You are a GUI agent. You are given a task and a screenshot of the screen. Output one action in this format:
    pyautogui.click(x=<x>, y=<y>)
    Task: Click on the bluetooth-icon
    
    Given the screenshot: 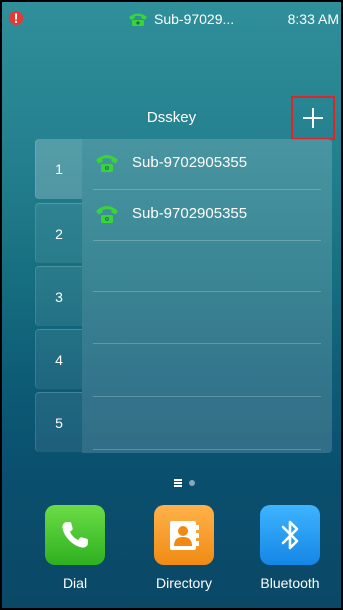 What is the action you would take?
    pyautogui.click(x=290, y=535)
    